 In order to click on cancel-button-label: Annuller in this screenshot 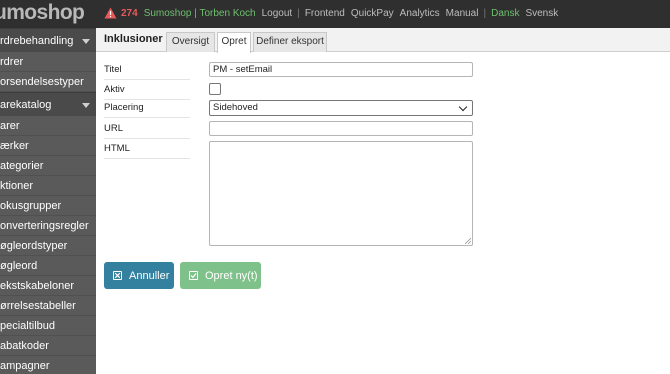, I will do `click(149, 275)`.